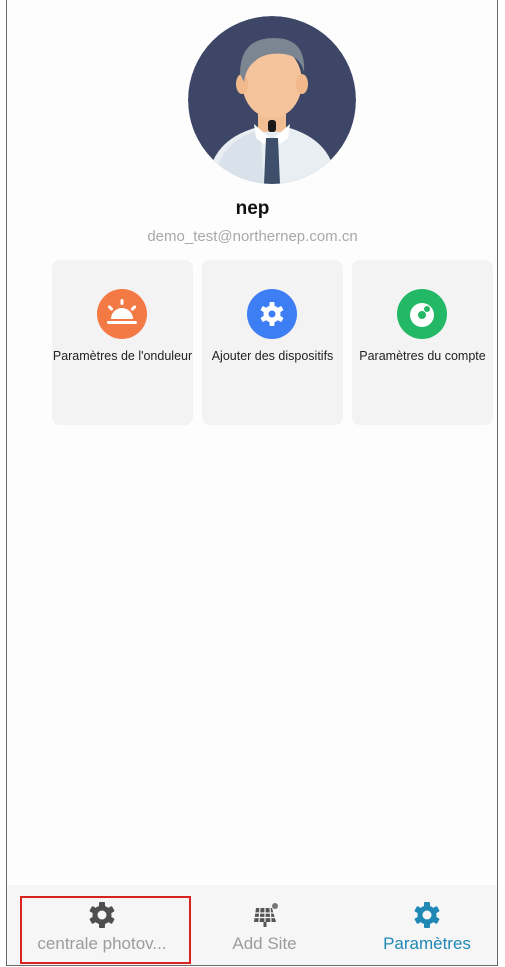  What do you see at coordinates (122, 314) in the screenshot?
I see `sunrise-icon` at bounding box center [122, 314].